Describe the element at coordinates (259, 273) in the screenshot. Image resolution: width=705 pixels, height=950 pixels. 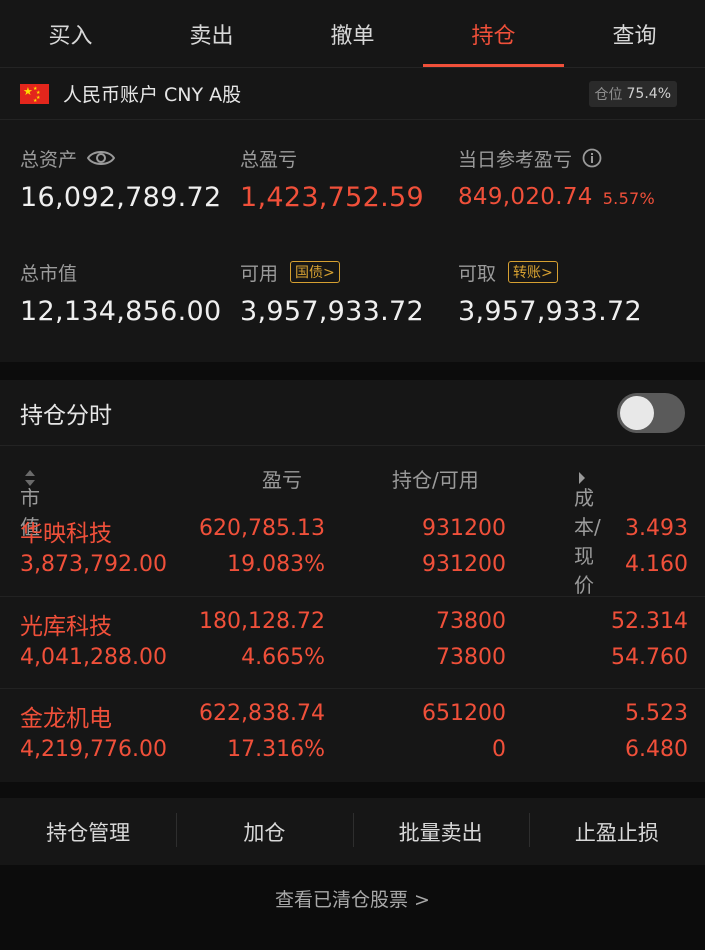
I see `available-label: 可用` at that location.